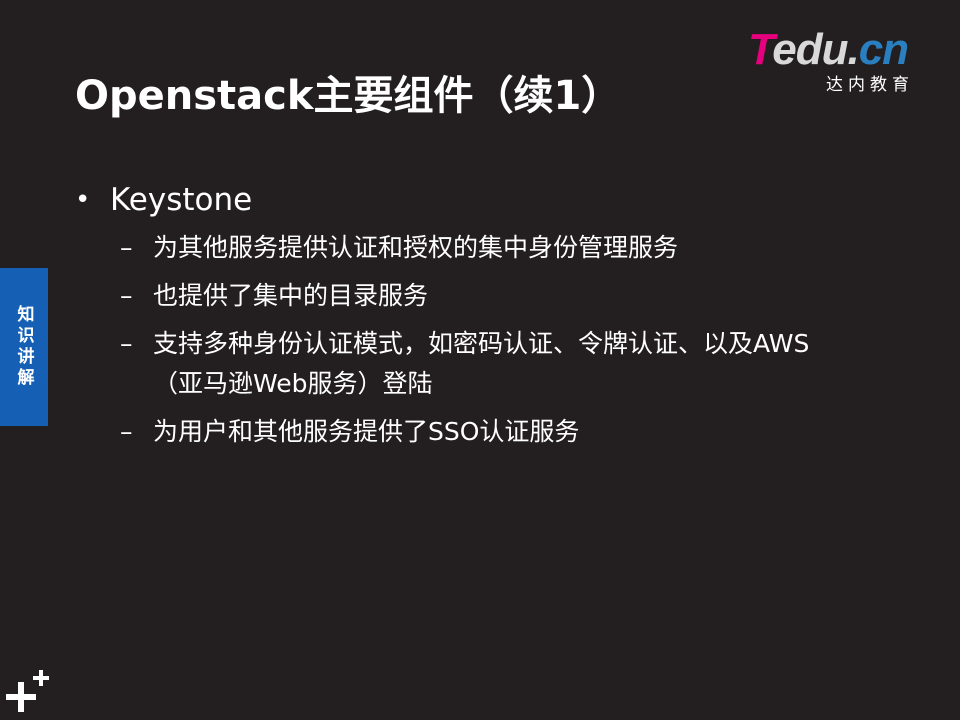  Describe the element at coordinates (181, 200) in the screenshot. I see `bullet-text: Keystone` at that location.